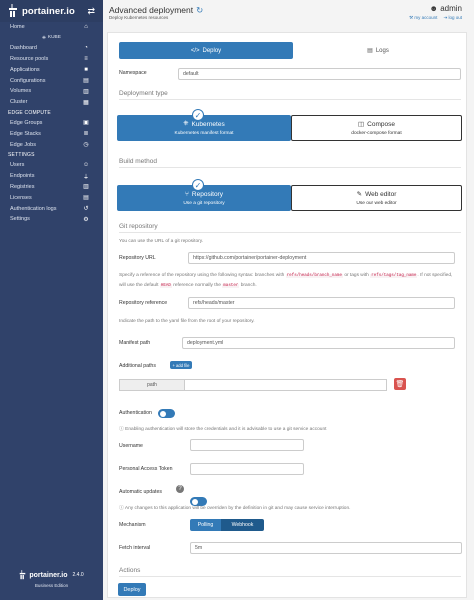 This screenshot has width=474, height=600. What do you see at coordinates (433, 8) in the screenshot?
I see `user-icon: ☻` at bounding box center [433, 8].